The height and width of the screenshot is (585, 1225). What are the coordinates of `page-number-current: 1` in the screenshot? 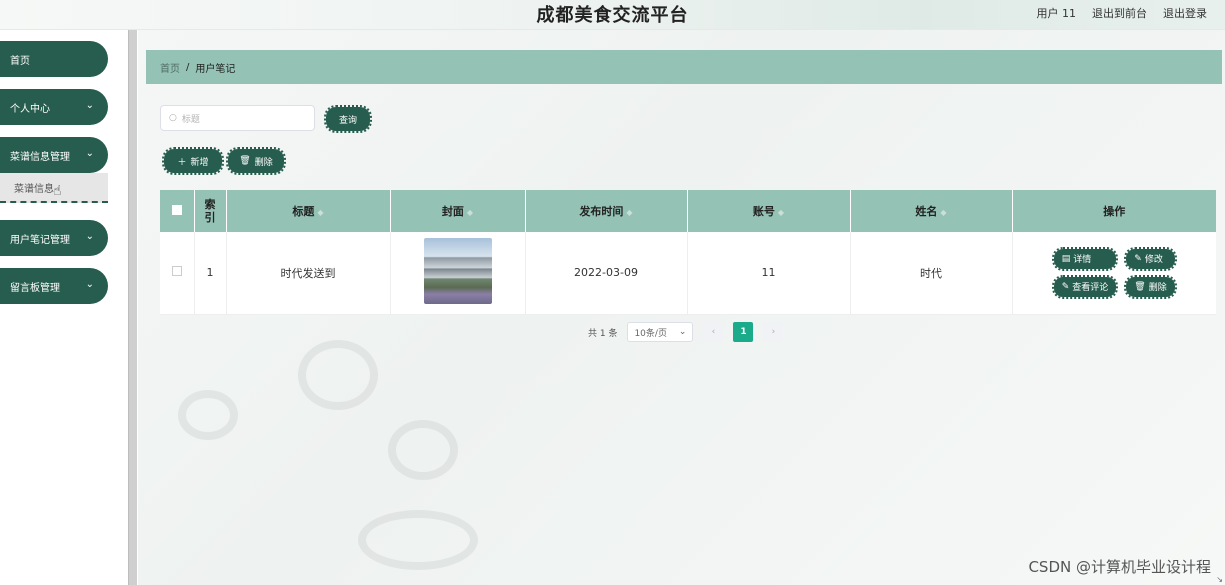 It's located at (743, 332).